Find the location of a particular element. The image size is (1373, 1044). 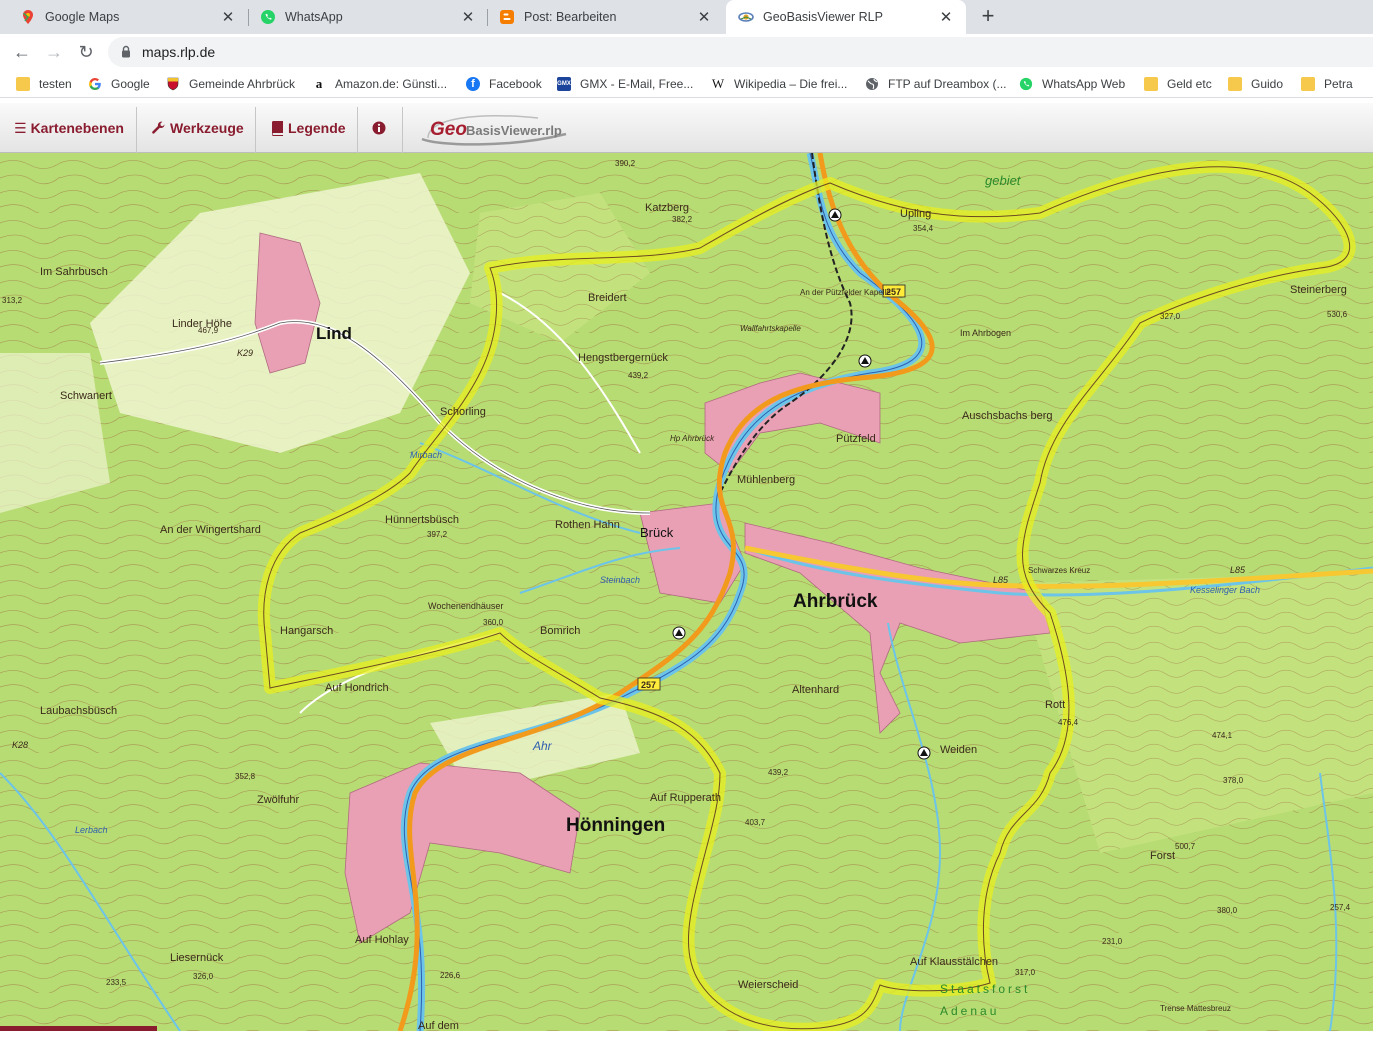

town-label-puetzfeld: Pützfeld is located at coordinates (856, 439).